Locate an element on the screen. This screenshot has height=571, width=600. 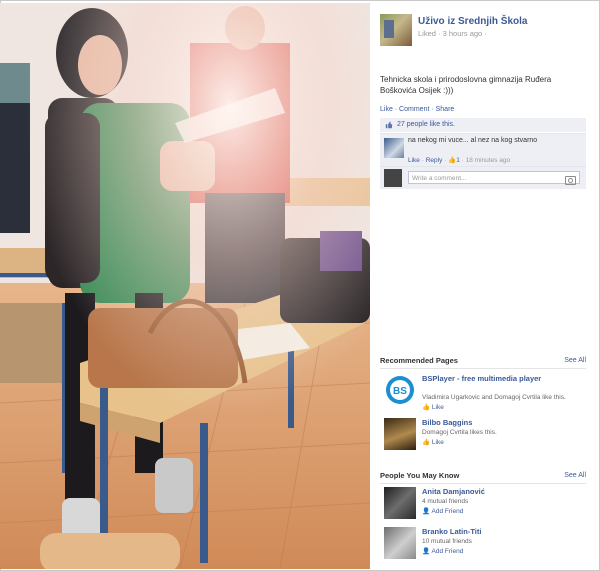
page-thumbnail is located at coordinates (400, 434).